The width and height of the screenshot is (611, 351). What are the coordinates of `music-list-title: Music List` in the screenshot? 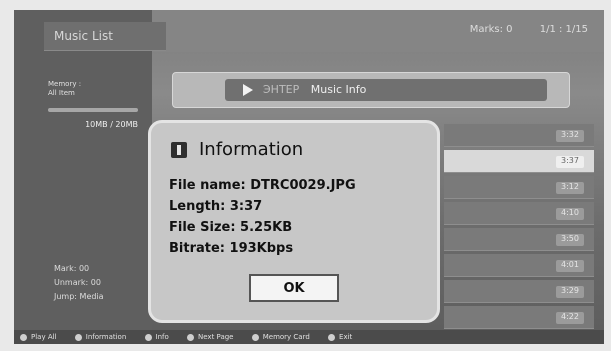 It's located at (105, 36).